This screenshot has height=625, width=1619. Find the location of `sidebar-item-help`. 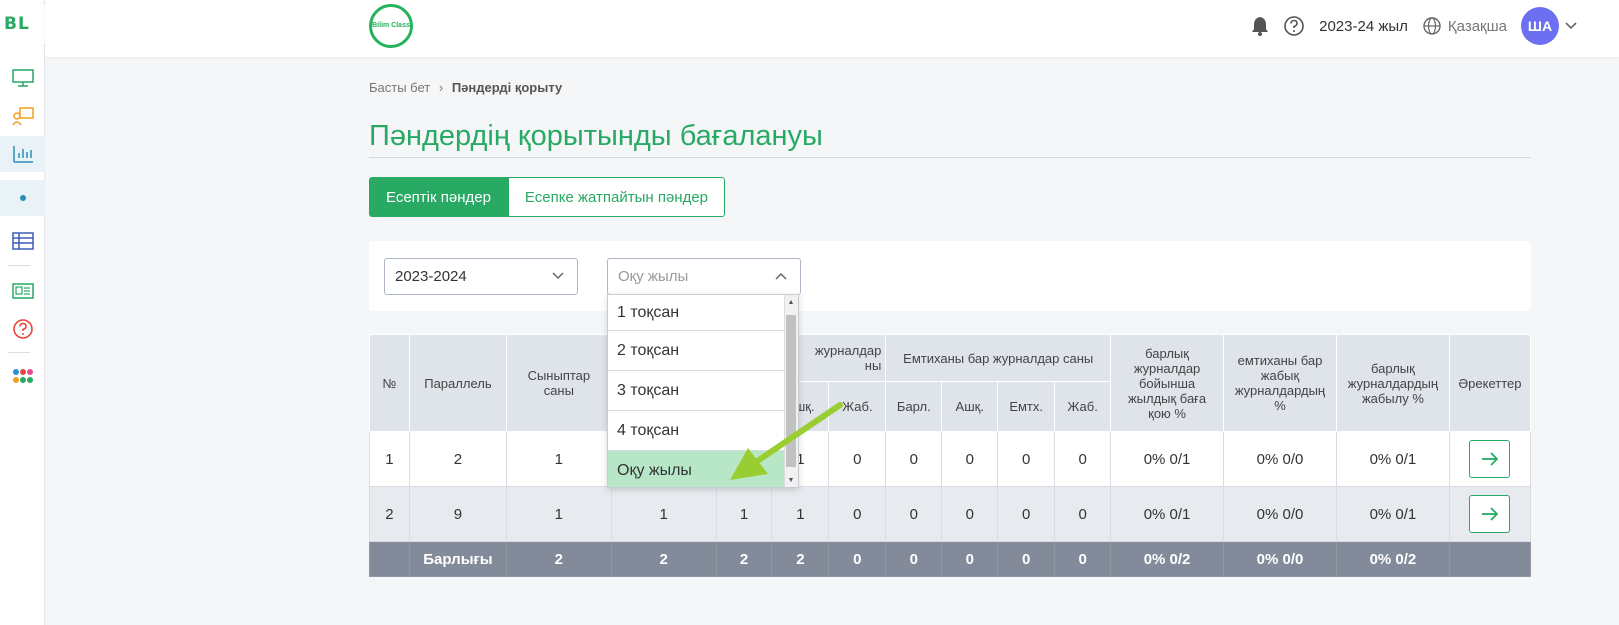

sidebar-item-help is located at coordinates (22, 329).